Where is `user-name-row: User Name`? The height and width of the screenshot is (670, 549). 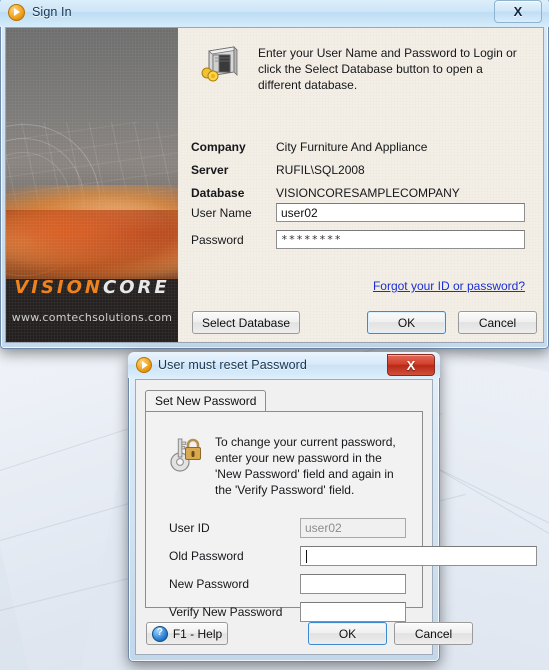 user-name-row: User Name is located at coordinates (360, 213).